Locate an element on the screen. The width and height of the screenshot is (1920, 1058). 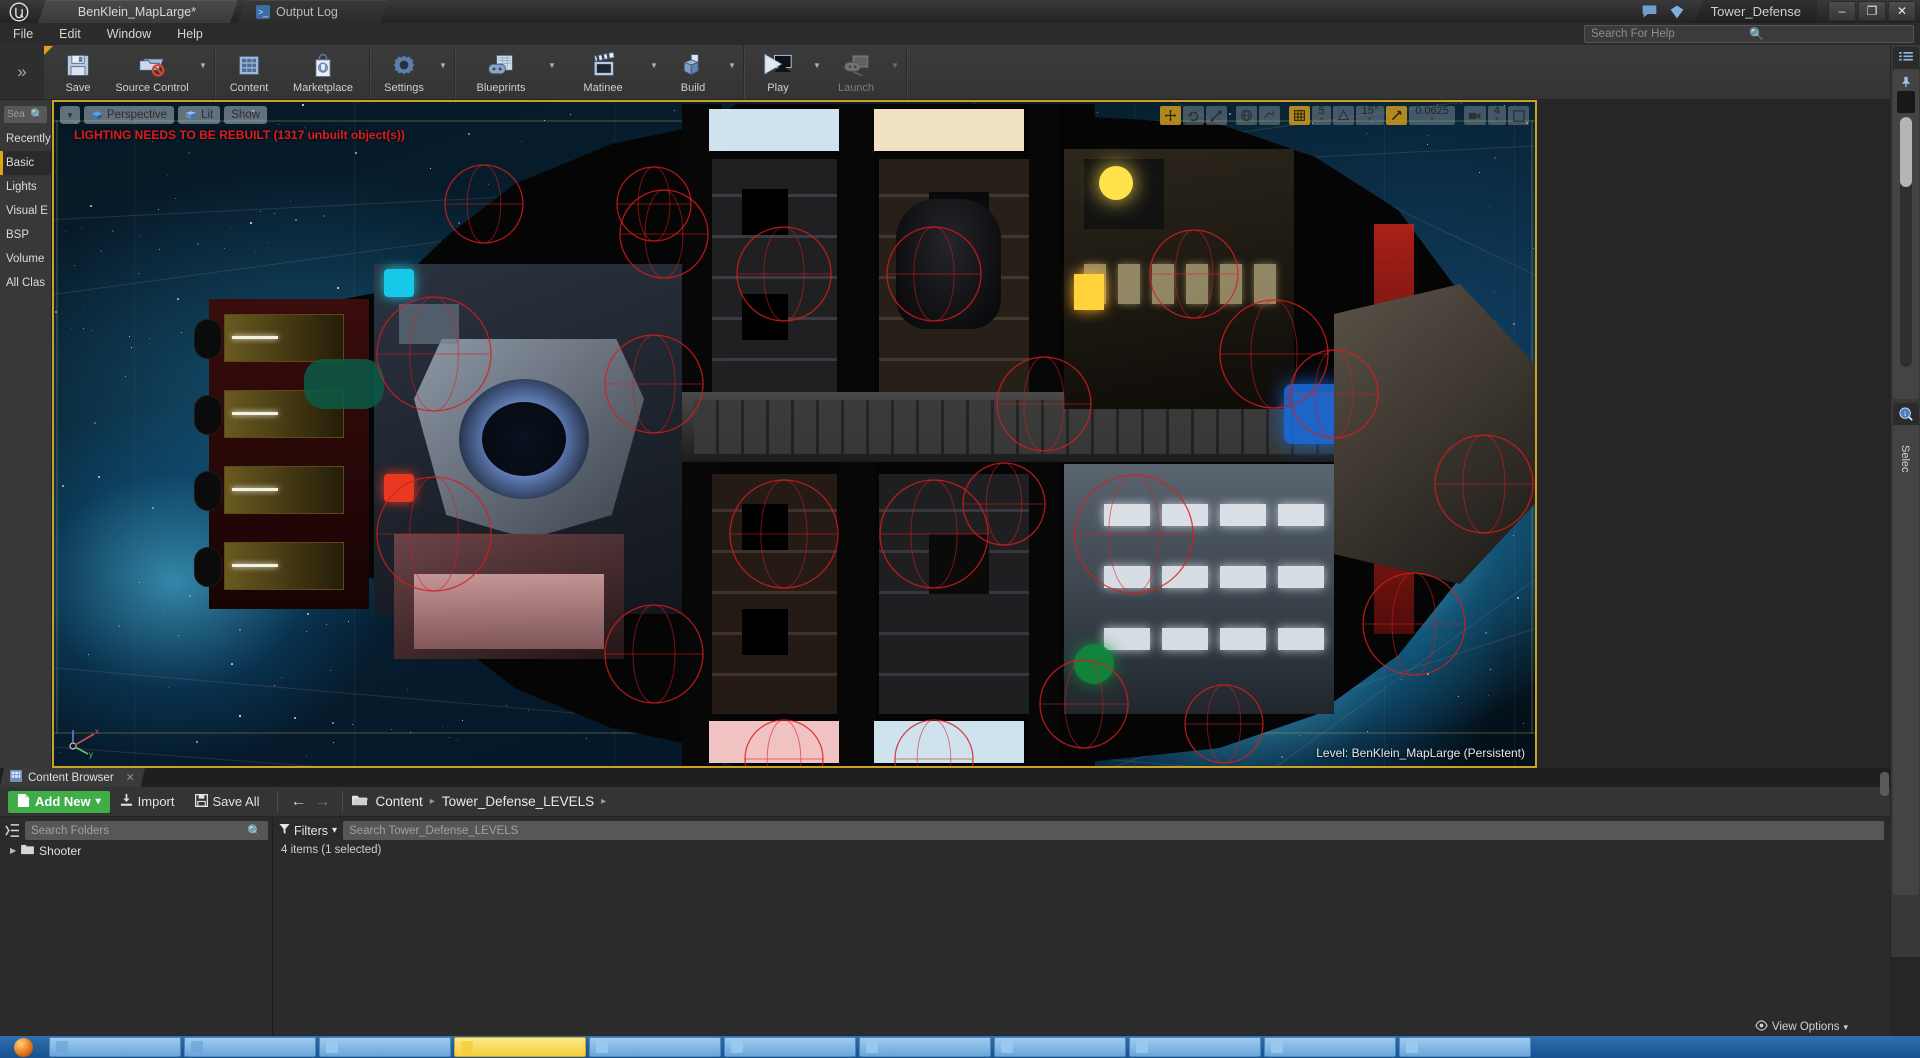
add-new-button: Add New ▾ is located at coordinates (59, 801).